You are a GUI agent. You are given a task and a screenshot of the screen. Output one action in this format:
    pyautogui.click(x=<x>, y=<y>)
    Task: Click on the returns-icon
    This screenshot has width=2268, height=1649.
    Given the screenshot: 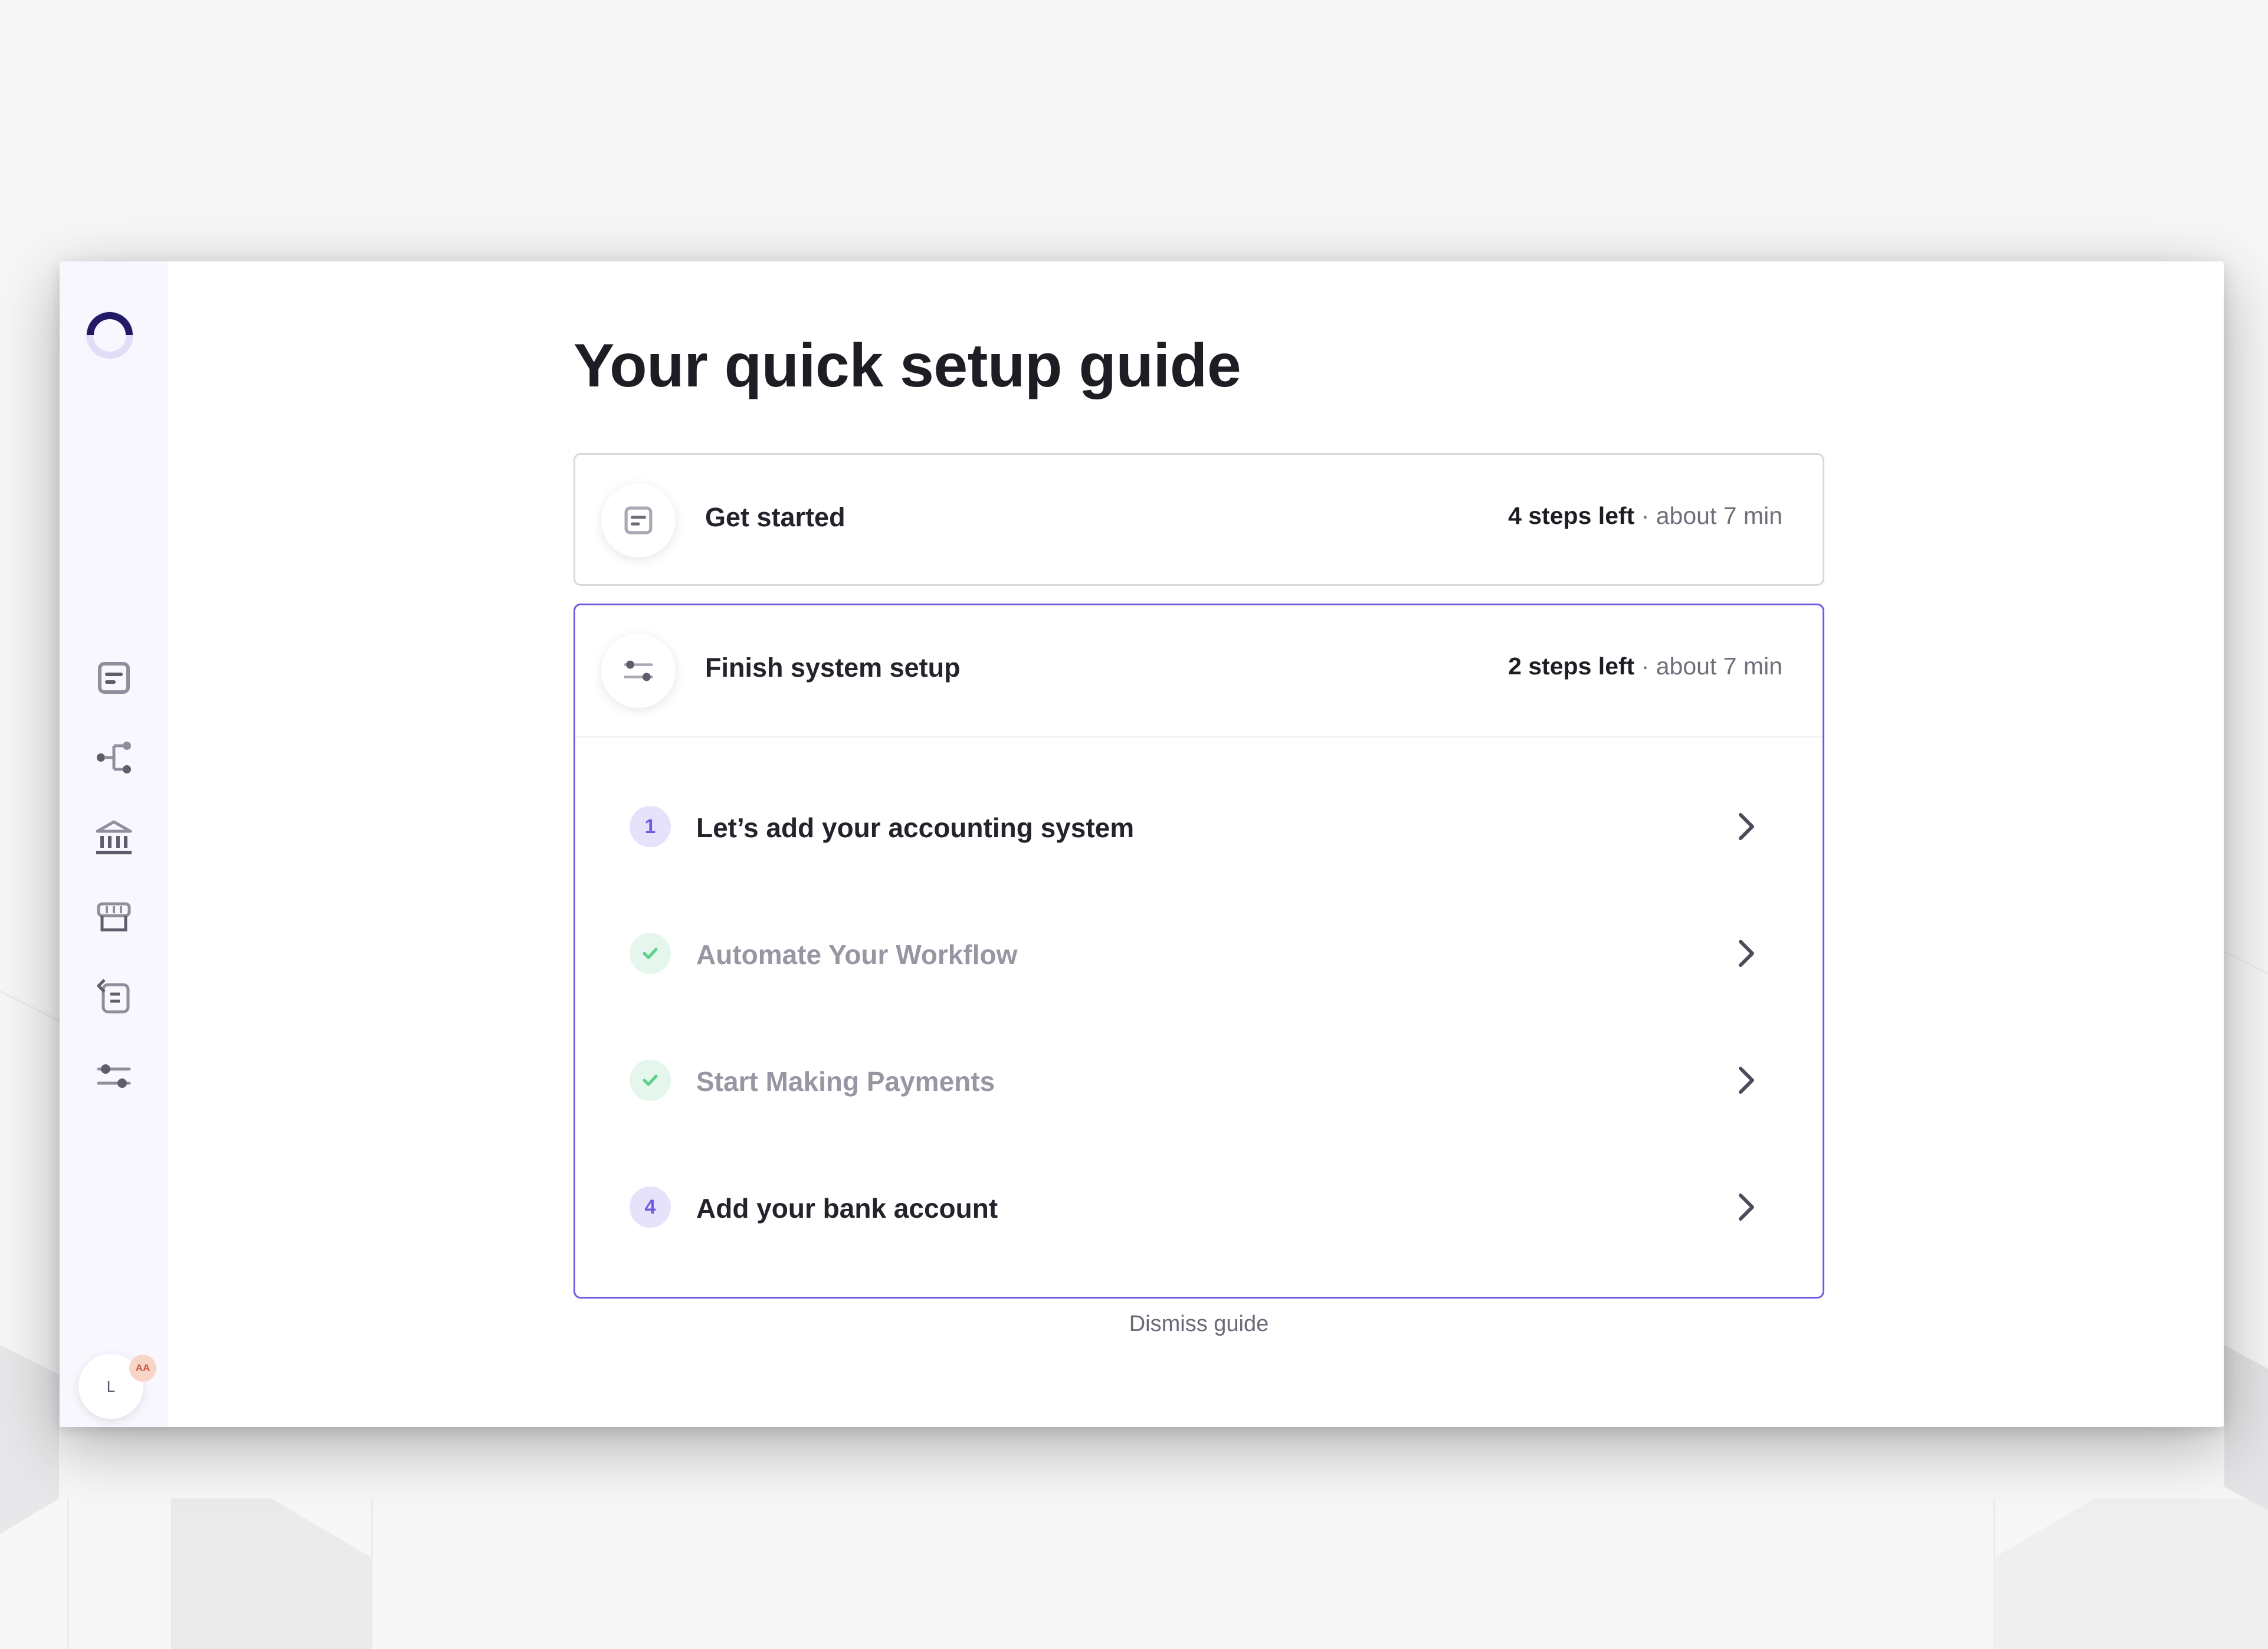 What is the action you would take?
    pyautogui.click(x=114, y=996)
    